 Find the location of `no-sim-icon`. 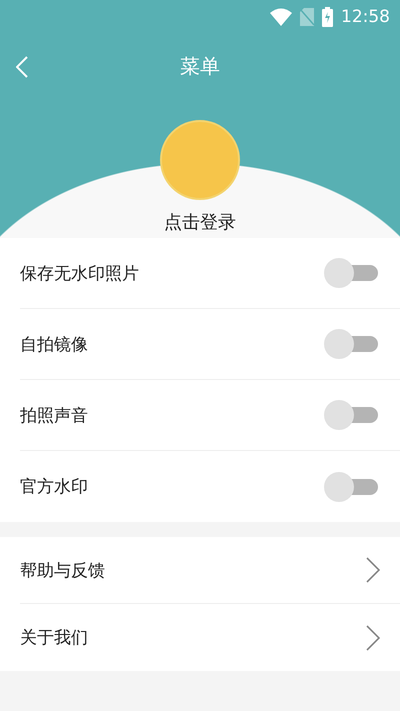

no-sim-icon is located at coordinates (307, 17).